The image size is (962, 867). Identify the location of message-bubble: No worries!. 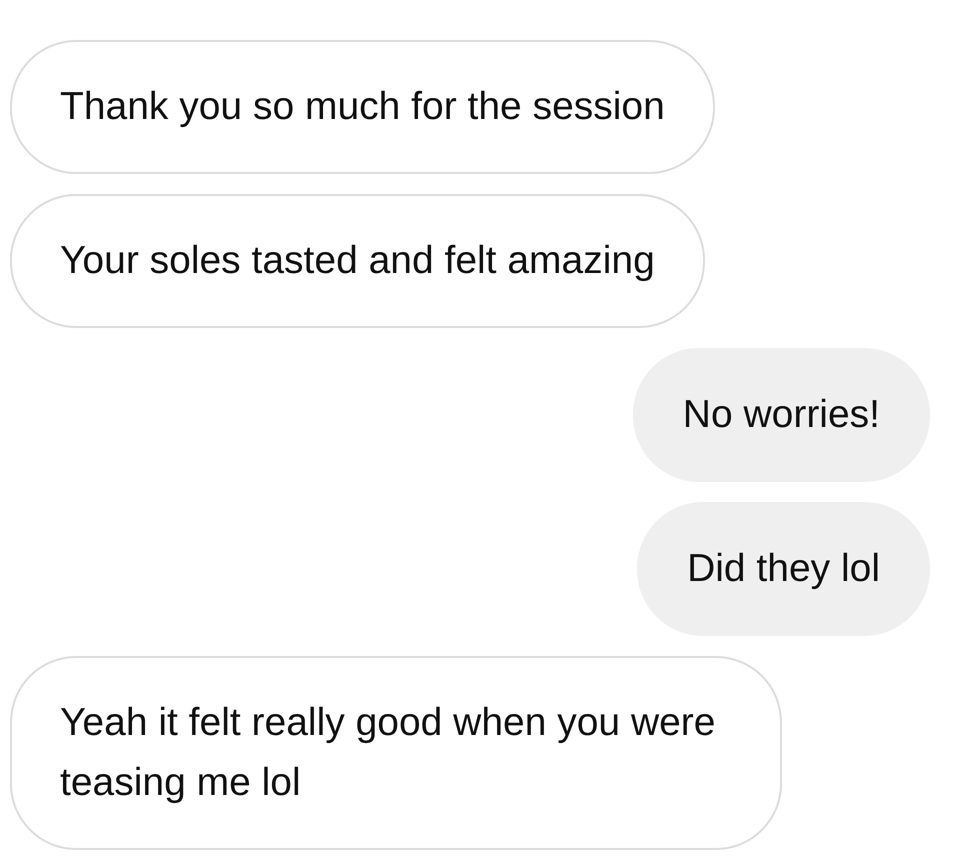
(781, 415).